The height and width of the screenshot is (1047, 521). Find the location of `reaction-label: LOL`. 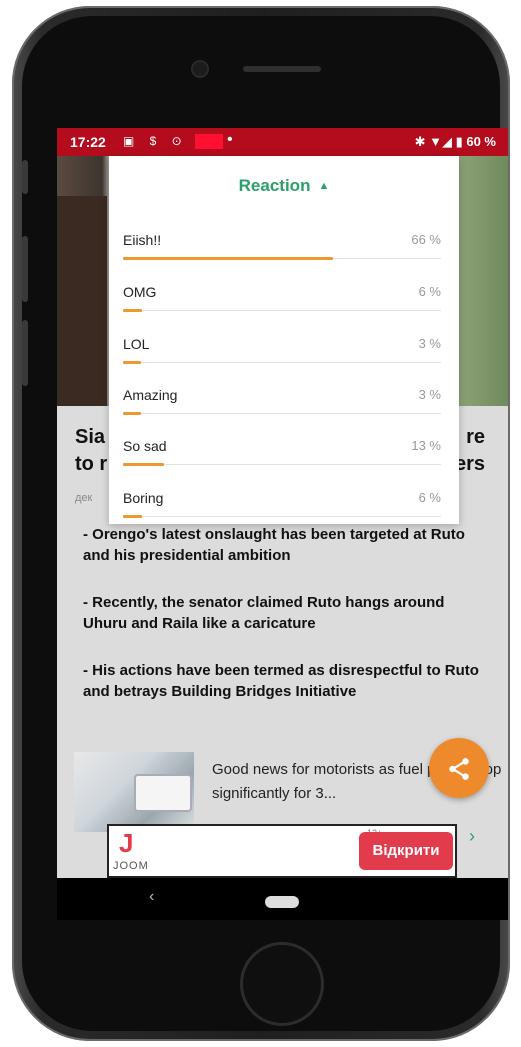

reaction-label: LOL is located at coordinates (136, 344).